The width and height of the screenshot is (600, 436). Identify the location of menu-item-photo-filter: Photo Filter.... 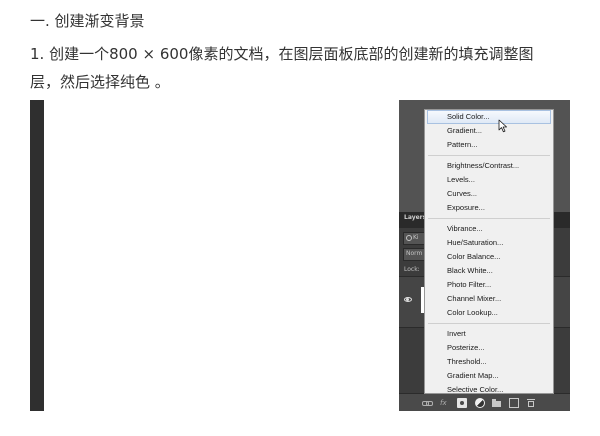
(489, 285).